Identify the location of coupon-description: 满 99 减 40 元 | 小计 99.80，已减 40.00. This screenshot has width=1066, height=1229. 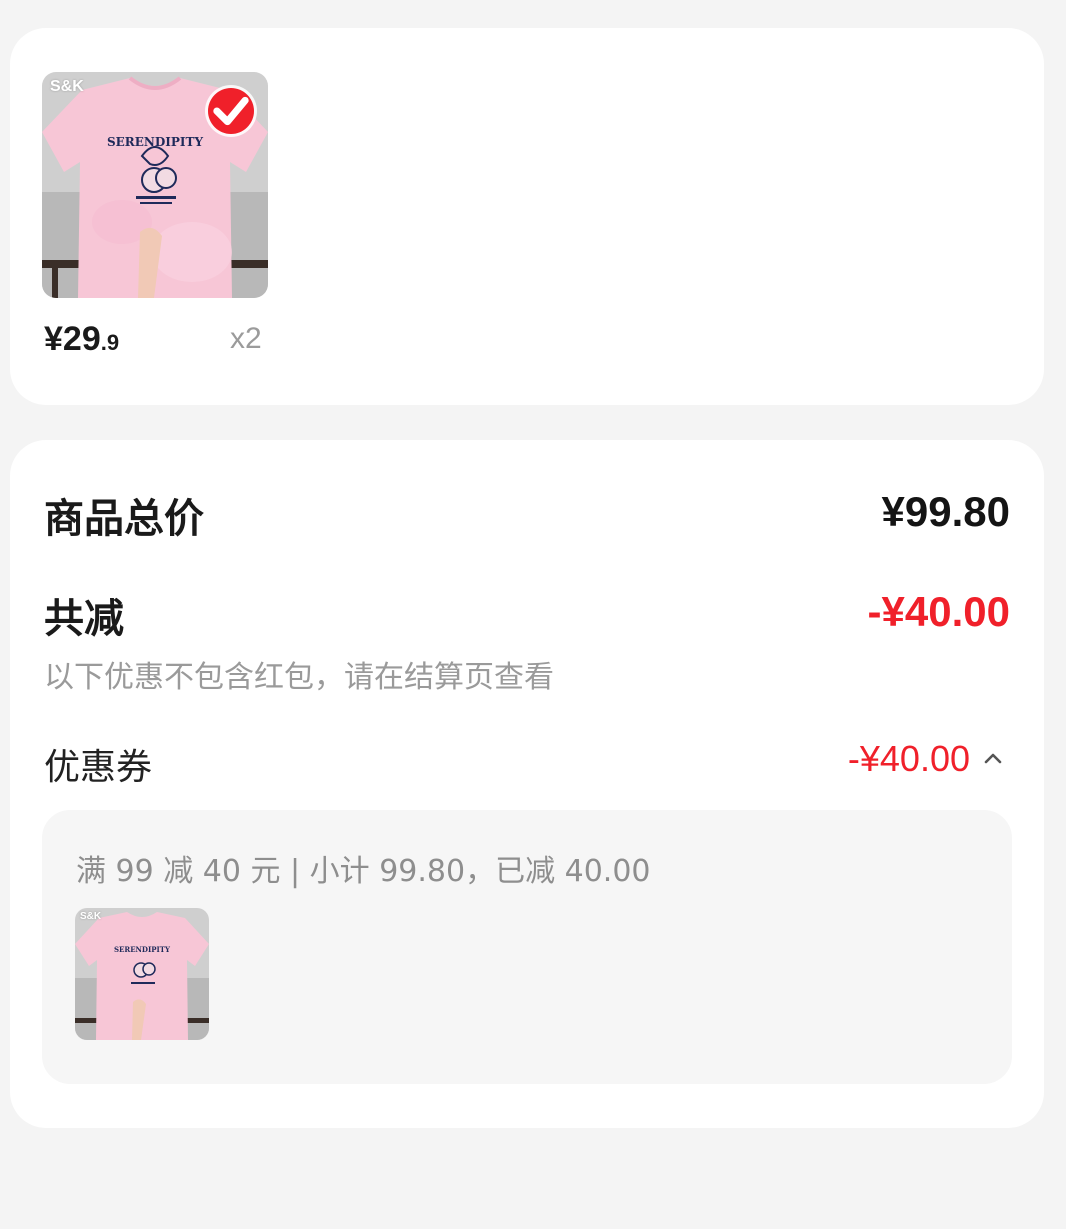
(363, 871).